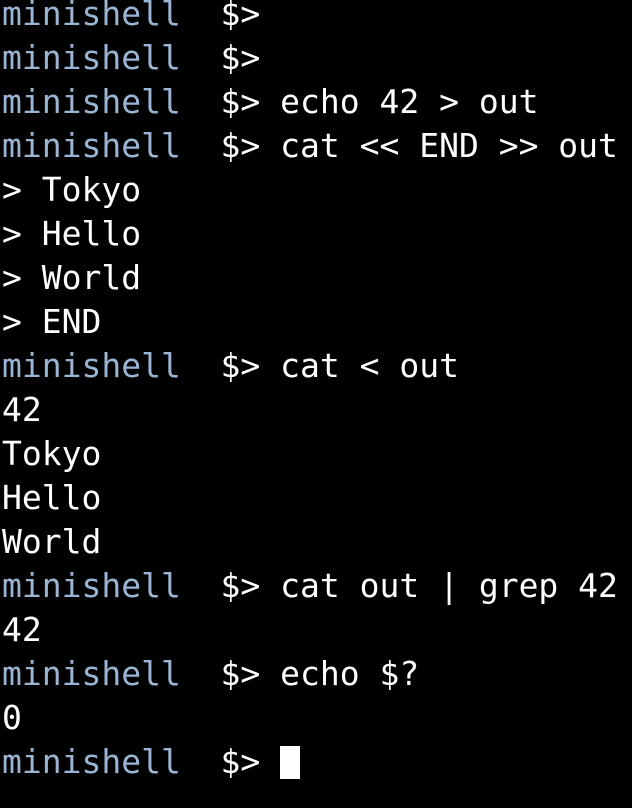 The height and width of the screenshot is (808, 632). I want to click on command-text: echo 42 > out, so click(409, 101).